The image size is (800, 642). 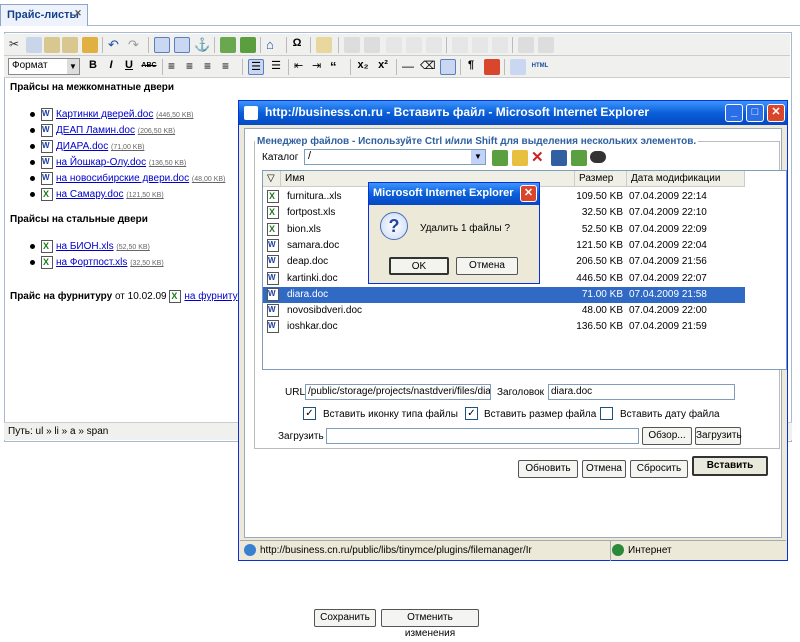 What do you see at coordinates (480, 45) in the screenshot?
I see `col-after-icon` at bounding box center [480, 45].